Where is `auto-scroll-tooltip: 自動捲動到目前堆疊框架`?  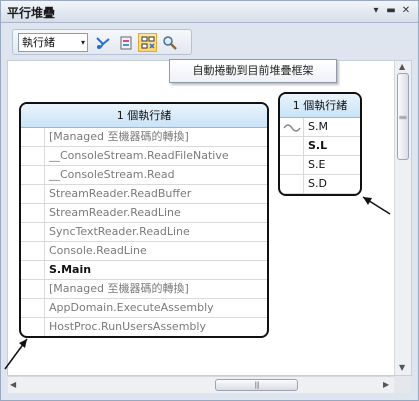
auto-scroll-tooltip: 自動捲動到目前堆疊框架 is located at coordinates (253, 71).